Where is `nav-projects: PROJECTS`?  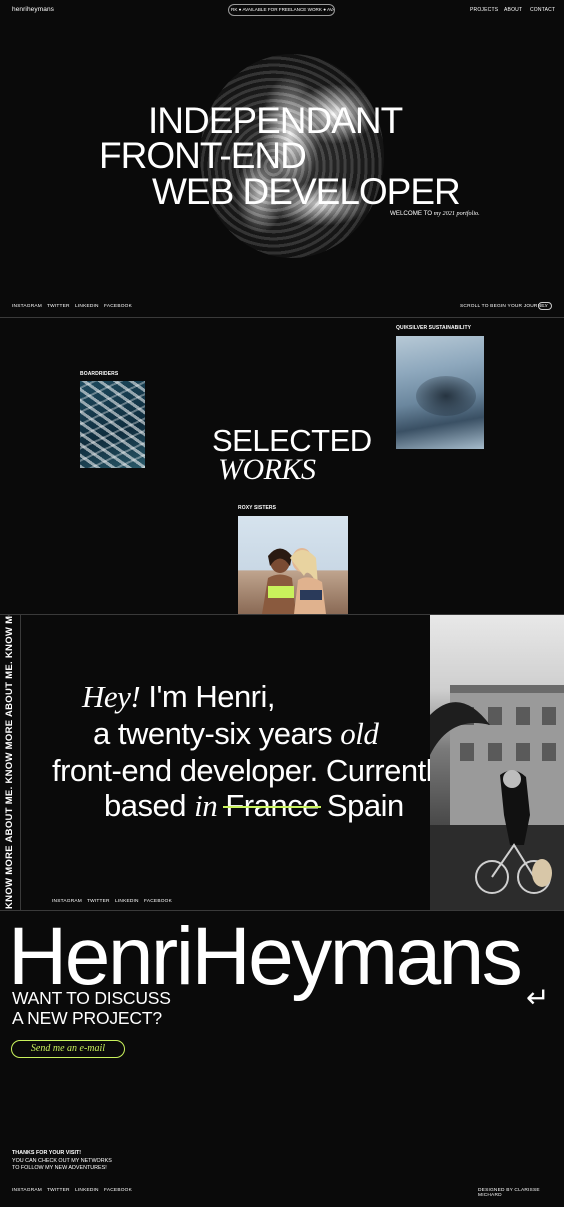
nav-projects: PROJECTS is located at coordinates (484, 10).